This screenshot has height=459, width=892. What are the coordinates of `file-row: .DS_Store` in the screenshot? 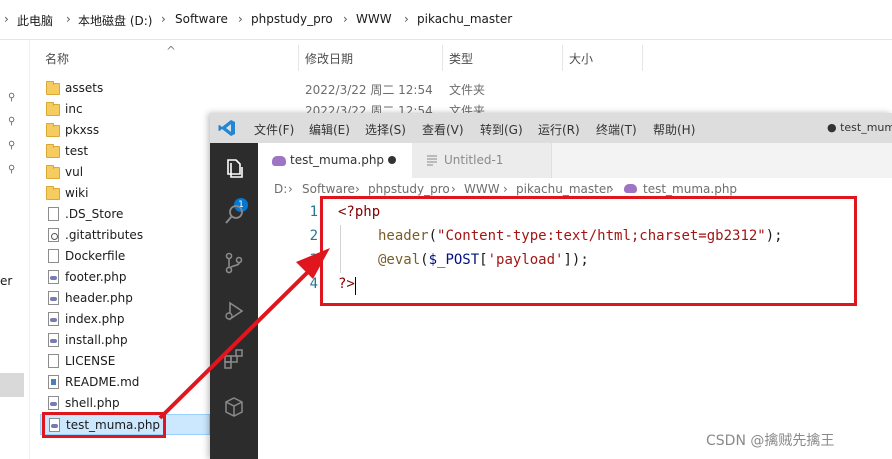 It's located at (125, 214).